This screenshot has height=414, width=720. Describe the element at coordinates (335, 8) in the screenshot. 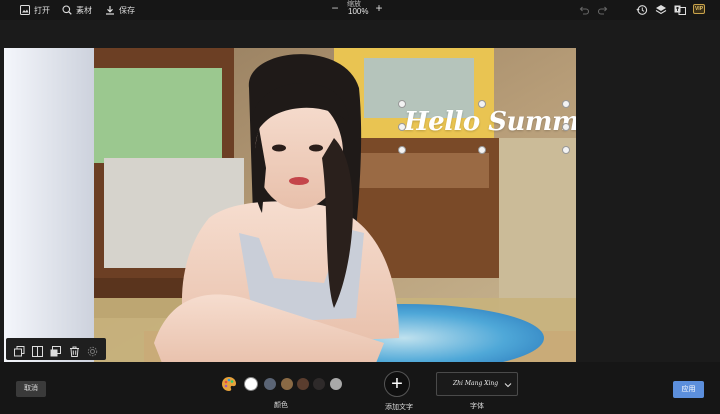

I see `zoom-out-button: −` at that location.